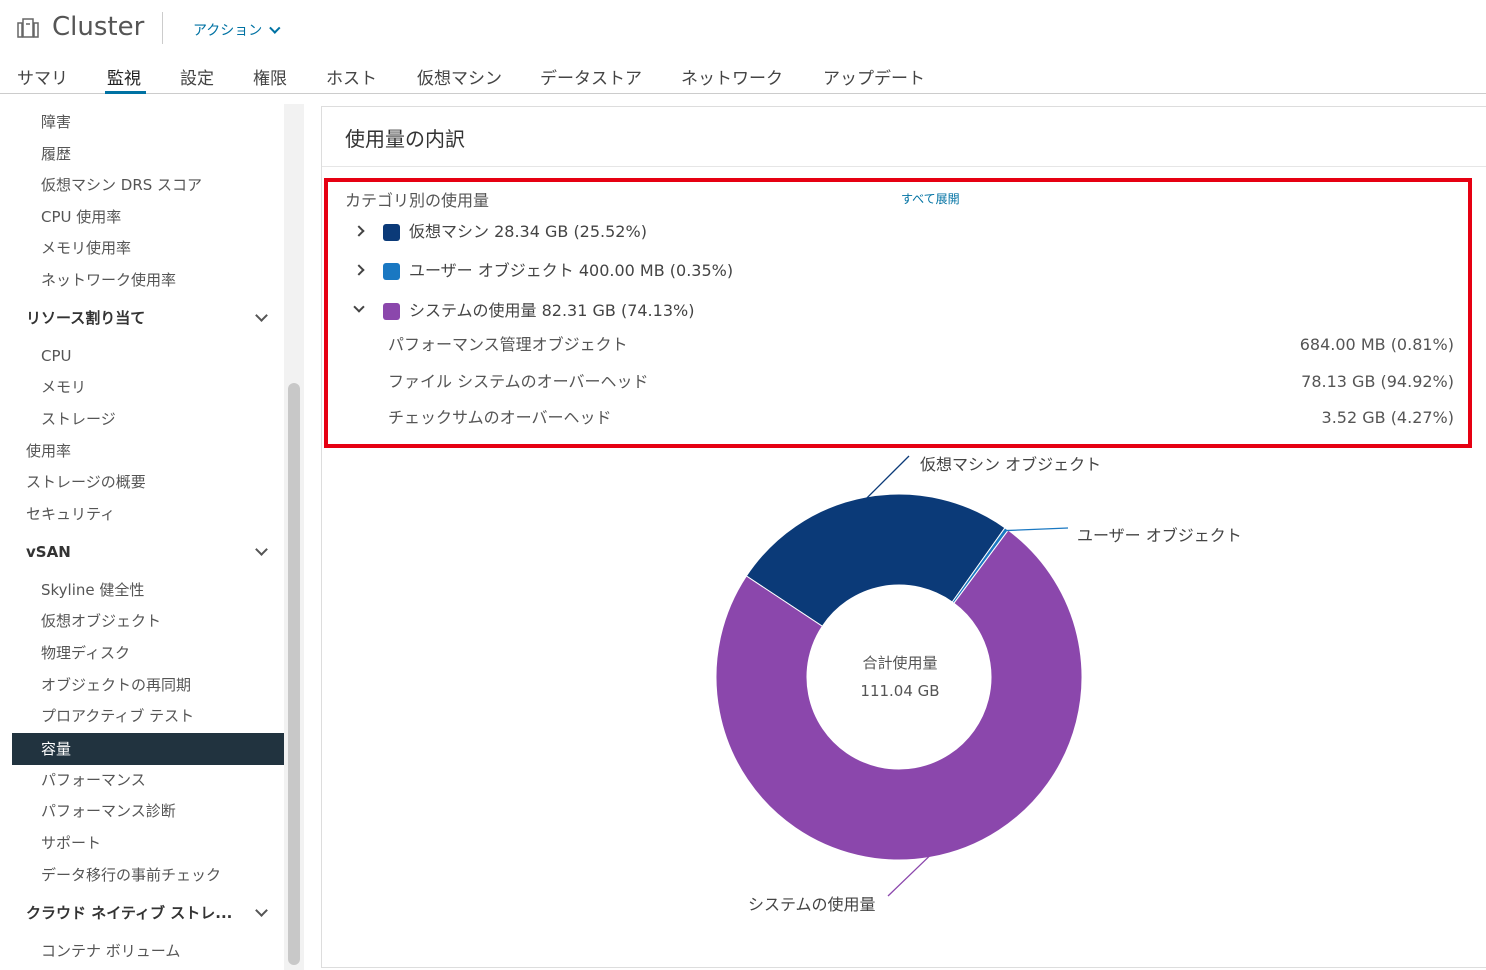 This screenshot has height=970, width=1486. I want to click on tab-updates: アップデート, so click(874, 76).